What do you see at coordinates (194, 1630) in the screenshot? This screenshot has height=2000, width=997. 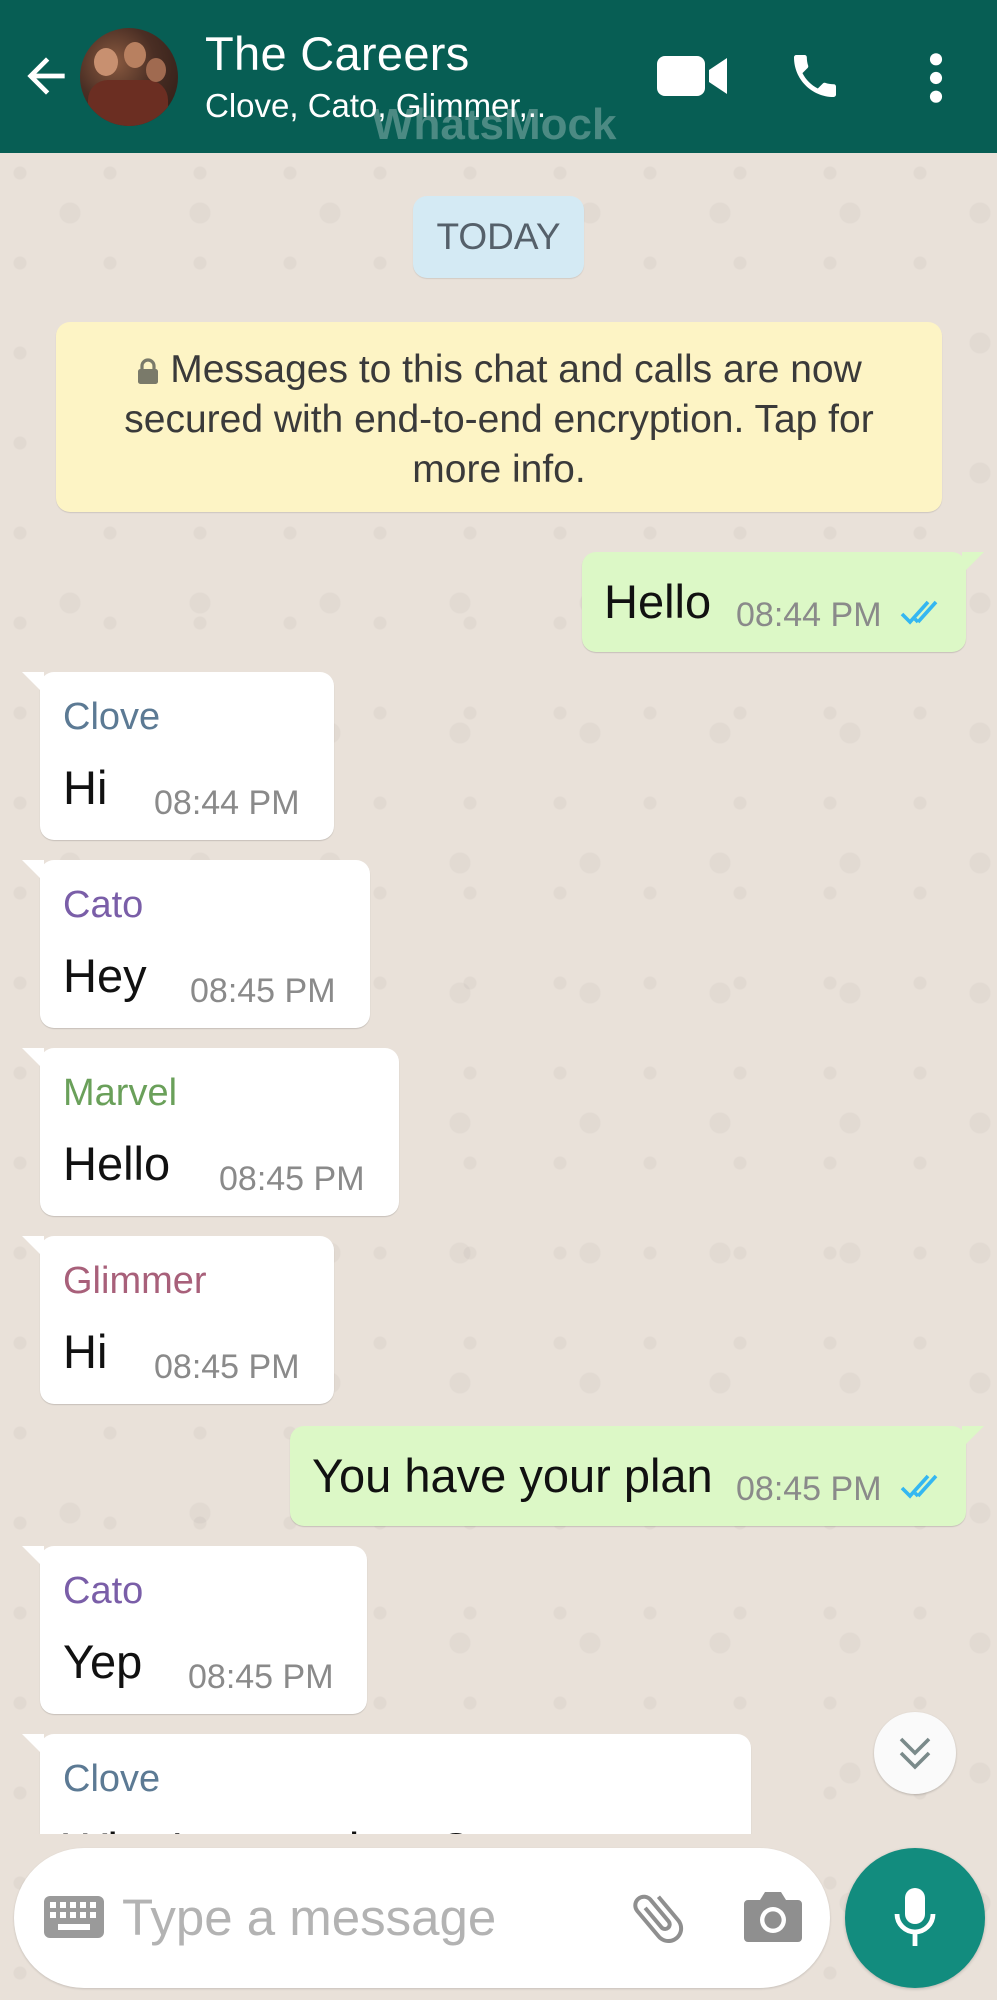 I see `message-bubble-incoming: Cato Yep 08:45 PM` at bounding box center [194, 1630].